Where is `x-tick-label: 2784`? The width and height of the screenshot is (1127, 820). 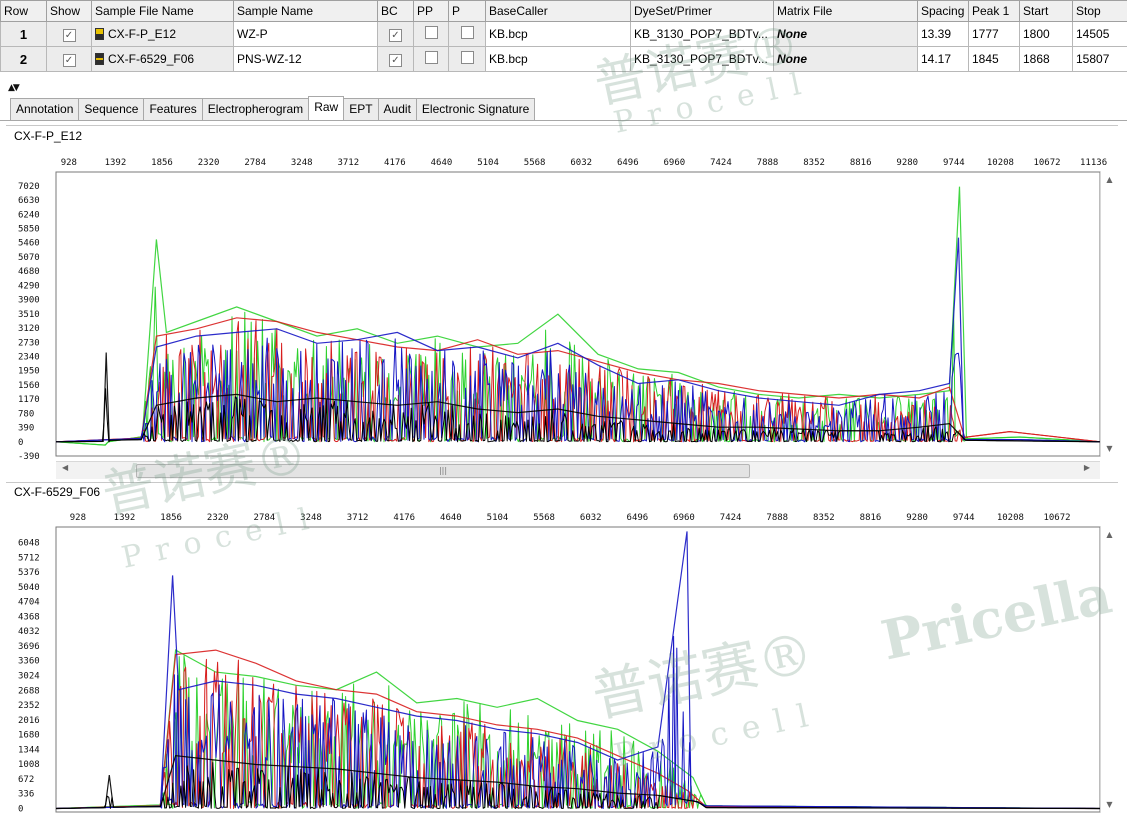 x-tick-label: 2784 is located at coordinates (255, 163).